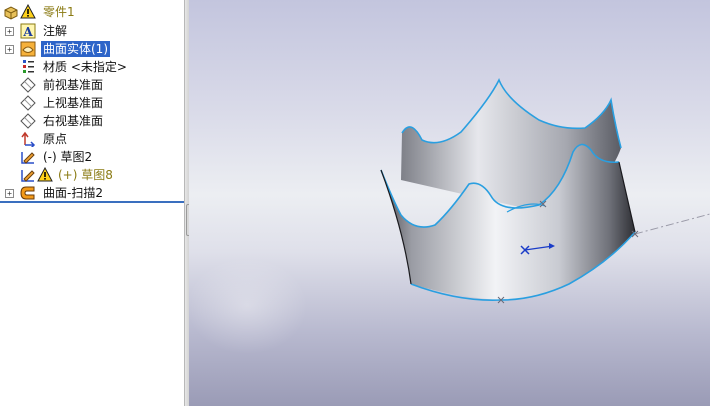 The image size is (710, 406). I want to click on tree-item-surface-bodies: + 曲面实体(1), so click(92, 49).